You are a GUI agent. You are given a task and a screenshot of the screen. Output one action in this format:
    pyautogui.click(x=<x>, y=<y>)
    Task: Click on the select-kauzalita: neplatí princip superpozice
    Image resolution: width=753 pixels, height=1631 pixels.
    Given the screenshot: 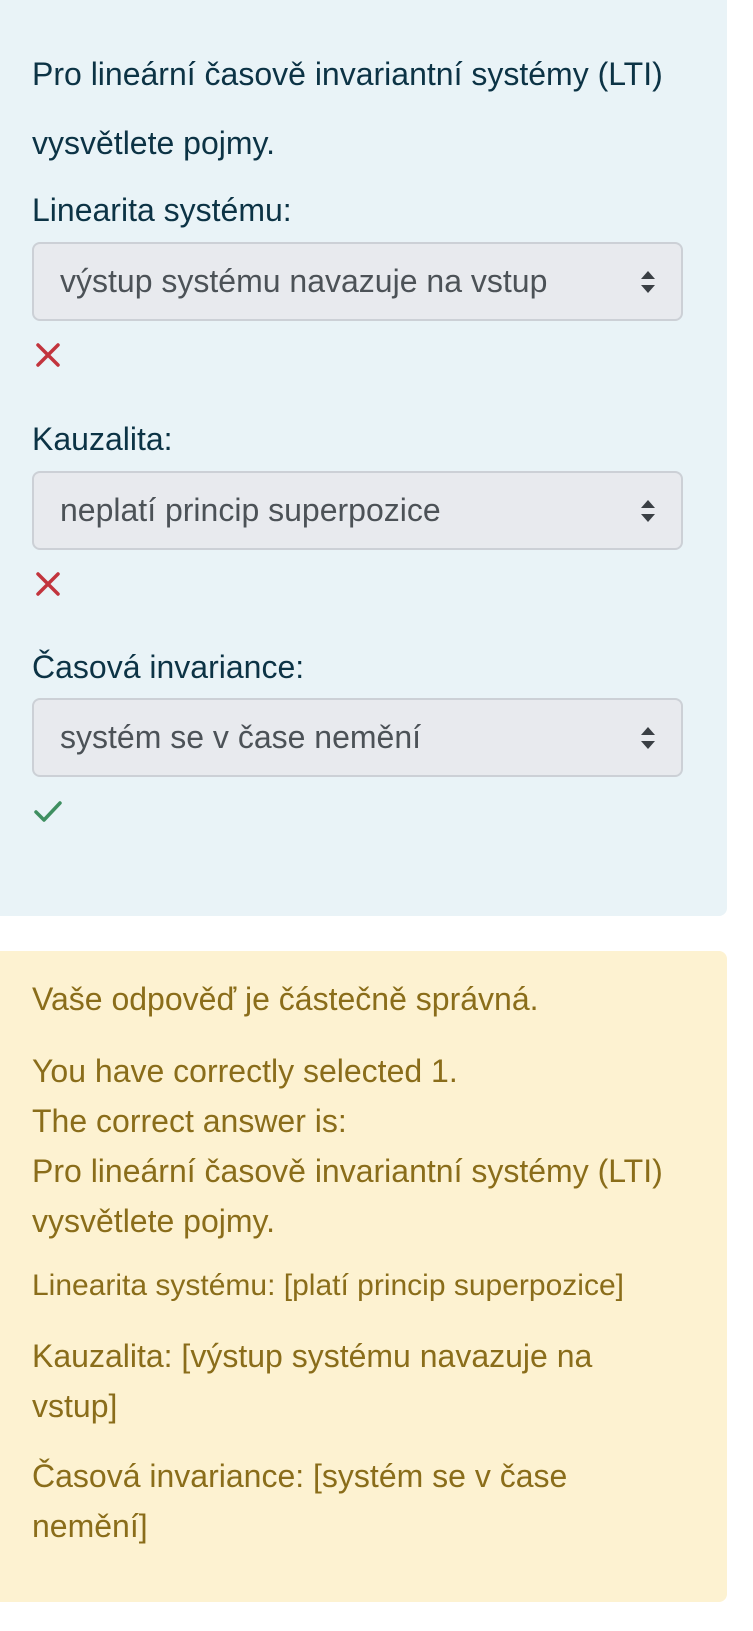 What is the action you would take?
    pyautogui.click(x=357, y=510)
    